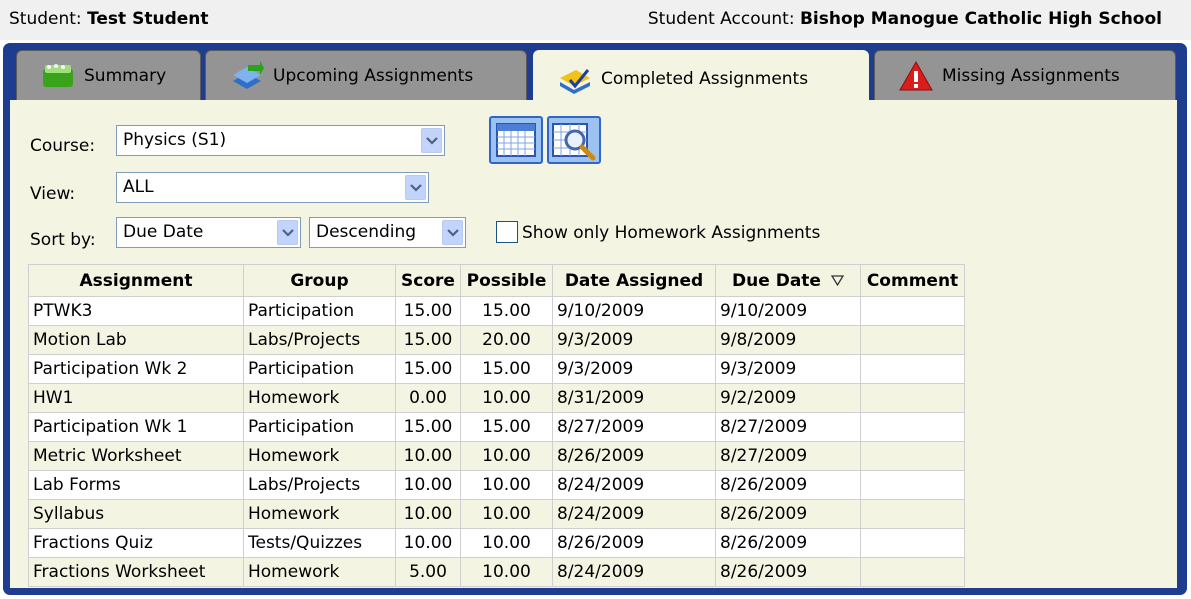 This screenshot has height=599, width=1191. I want to click on group-cell: Tests/Quizzes, so click(319, 543).